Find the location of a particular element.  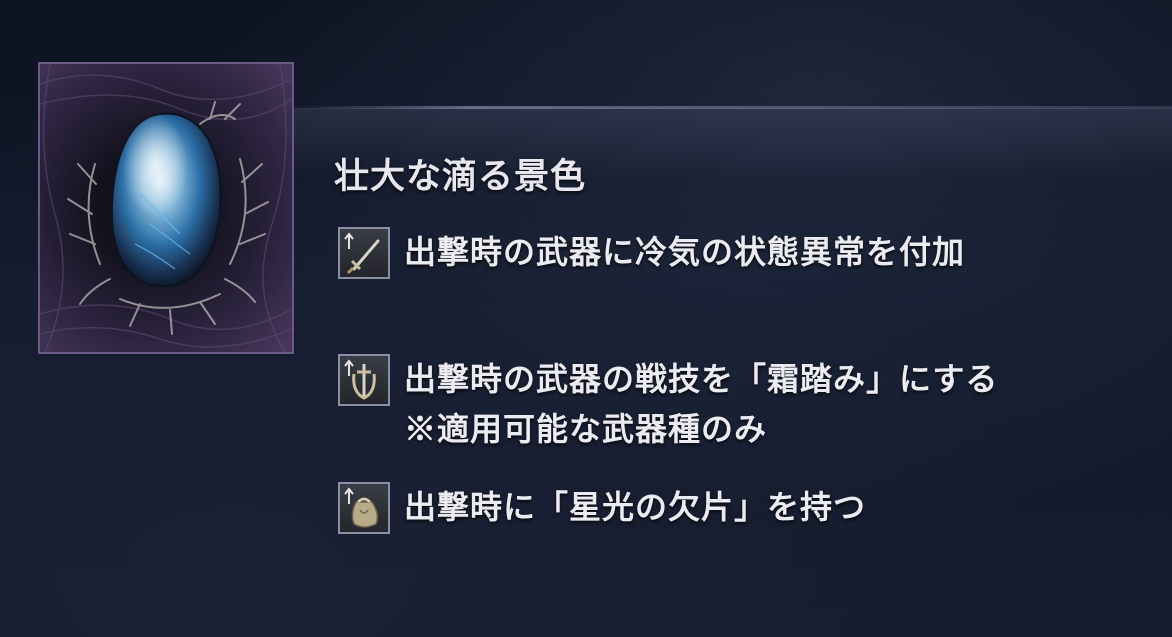

effect-text: 出撃時の武器の戦技を「霜踏み」にする ※適用可能な武器種のみ is located at coordinates (701, 404).